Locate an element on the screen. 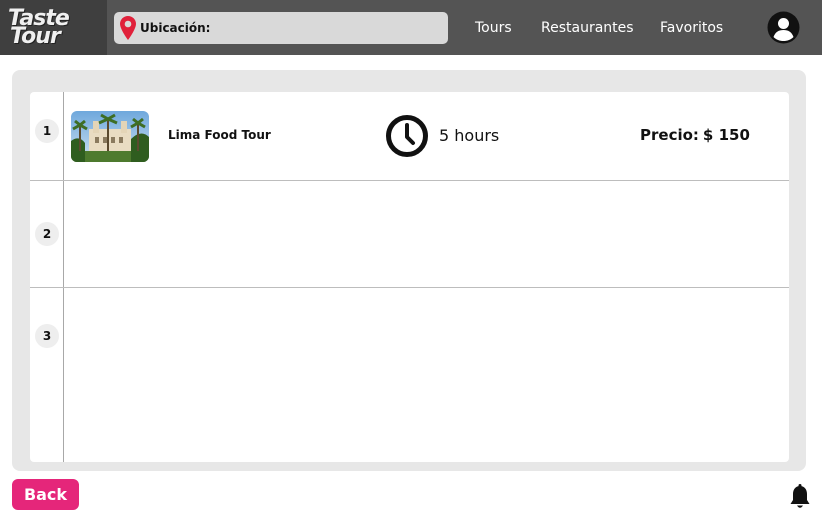 This screenshot has width=822, height=515. taste-tour-logo: Taste Tour is located at coordinates (53, 27).